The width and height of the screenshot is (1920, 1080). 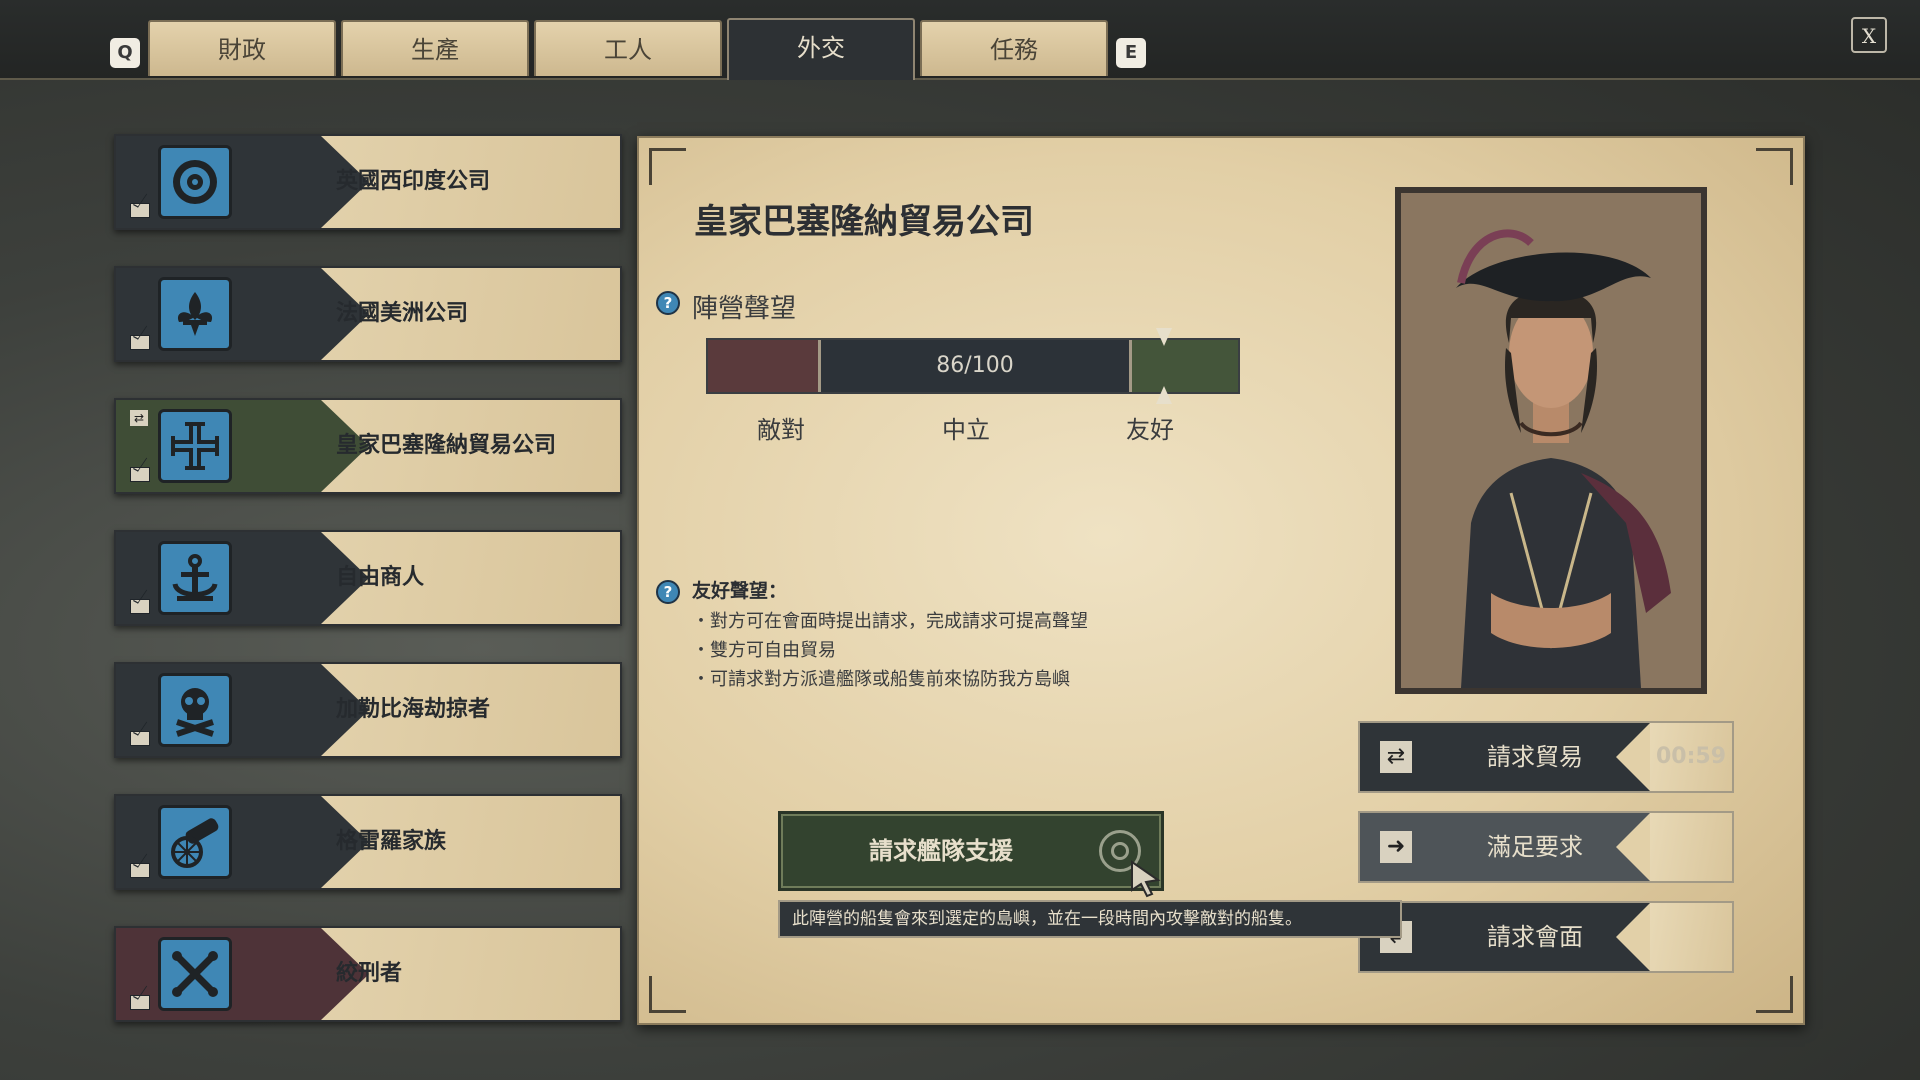 I want to click on anchor-icon, so click(x=195, y=578).